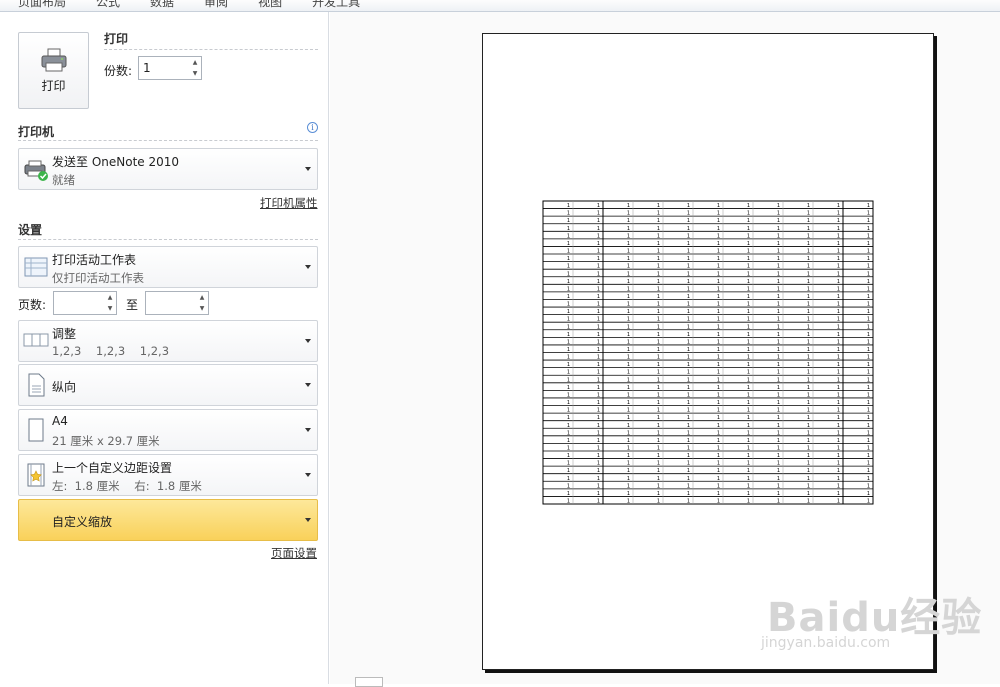  What do you see at coordinates (216, 5) in the screenshot?
I see `tab-review: 审阅` at bounding box center [216, 5].